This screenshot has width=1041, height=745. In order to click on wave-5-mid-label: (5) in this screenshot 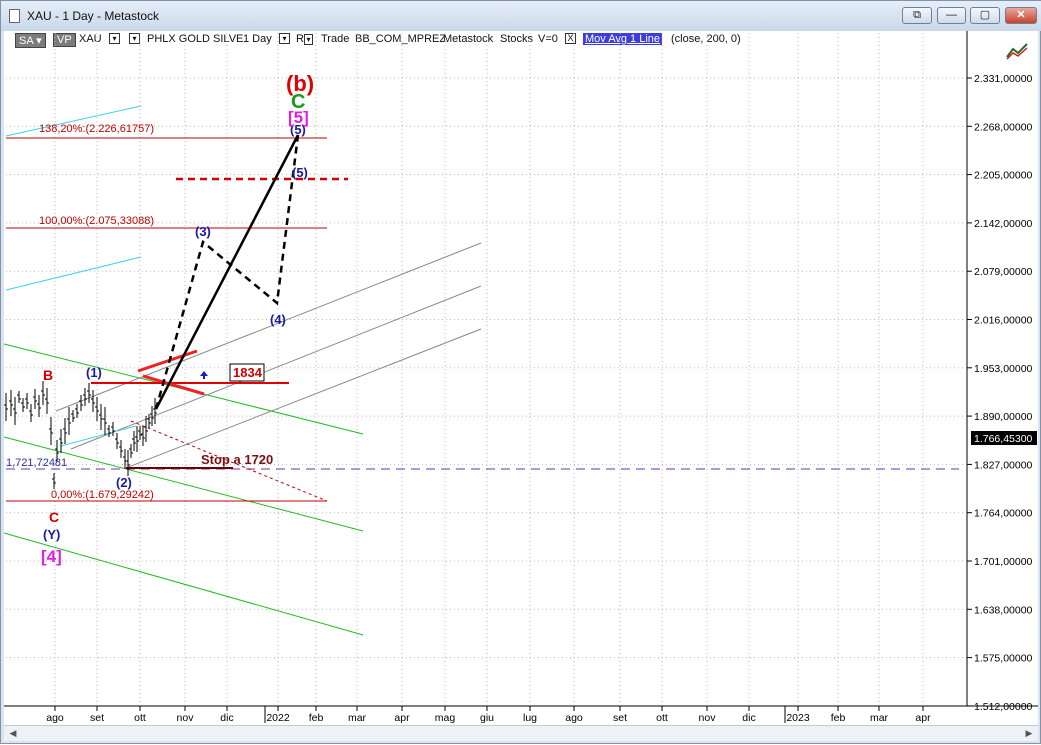, I will do `click(300, 172)`.